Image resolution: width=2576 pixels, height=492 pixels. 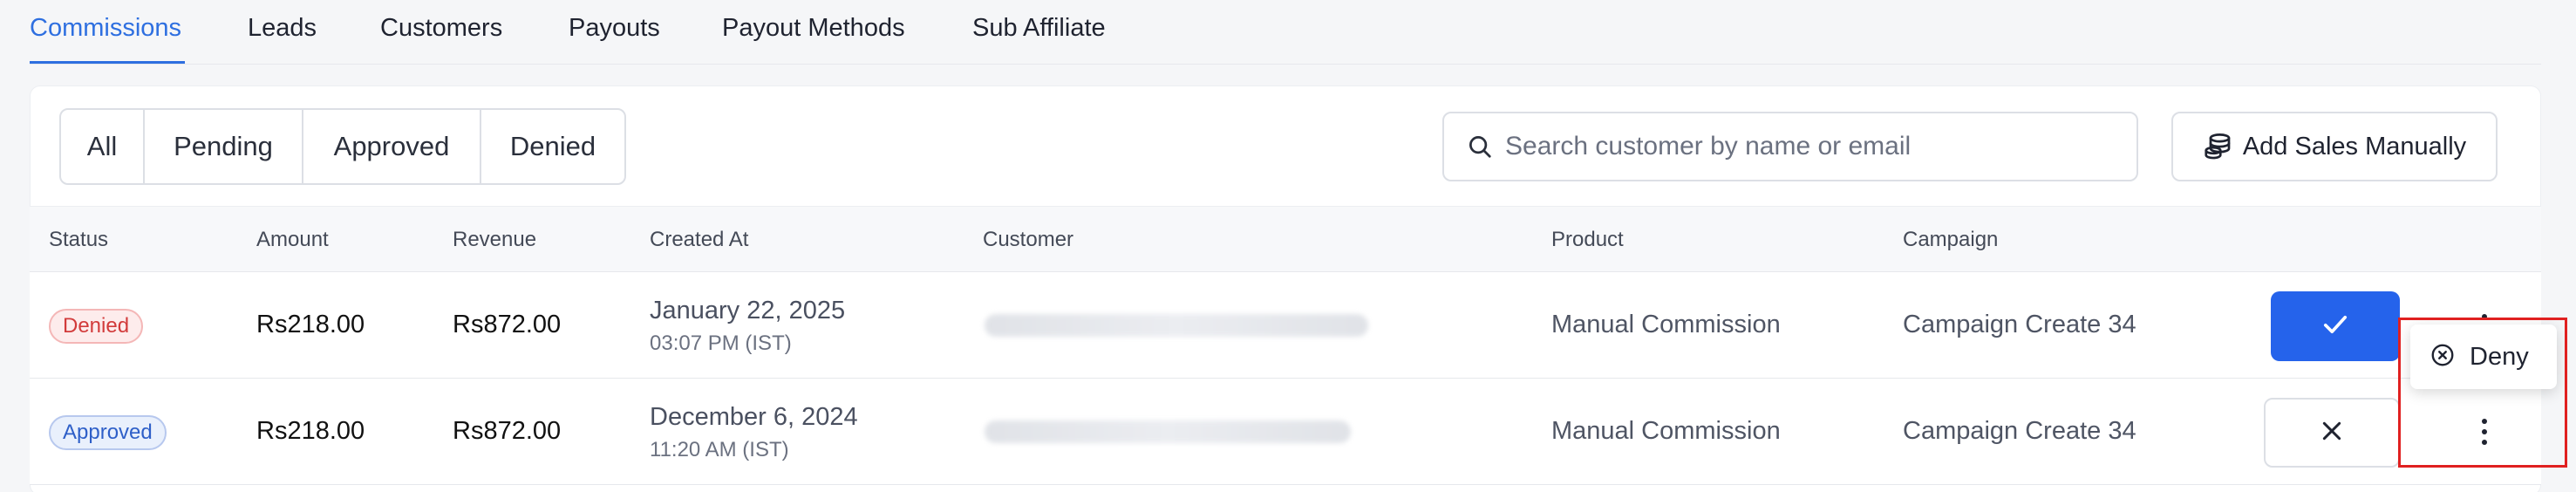 What do you see at coordinates (2219, 146) in the screenshot?
I see `coins-icon` at bounding box center [2219, 146].